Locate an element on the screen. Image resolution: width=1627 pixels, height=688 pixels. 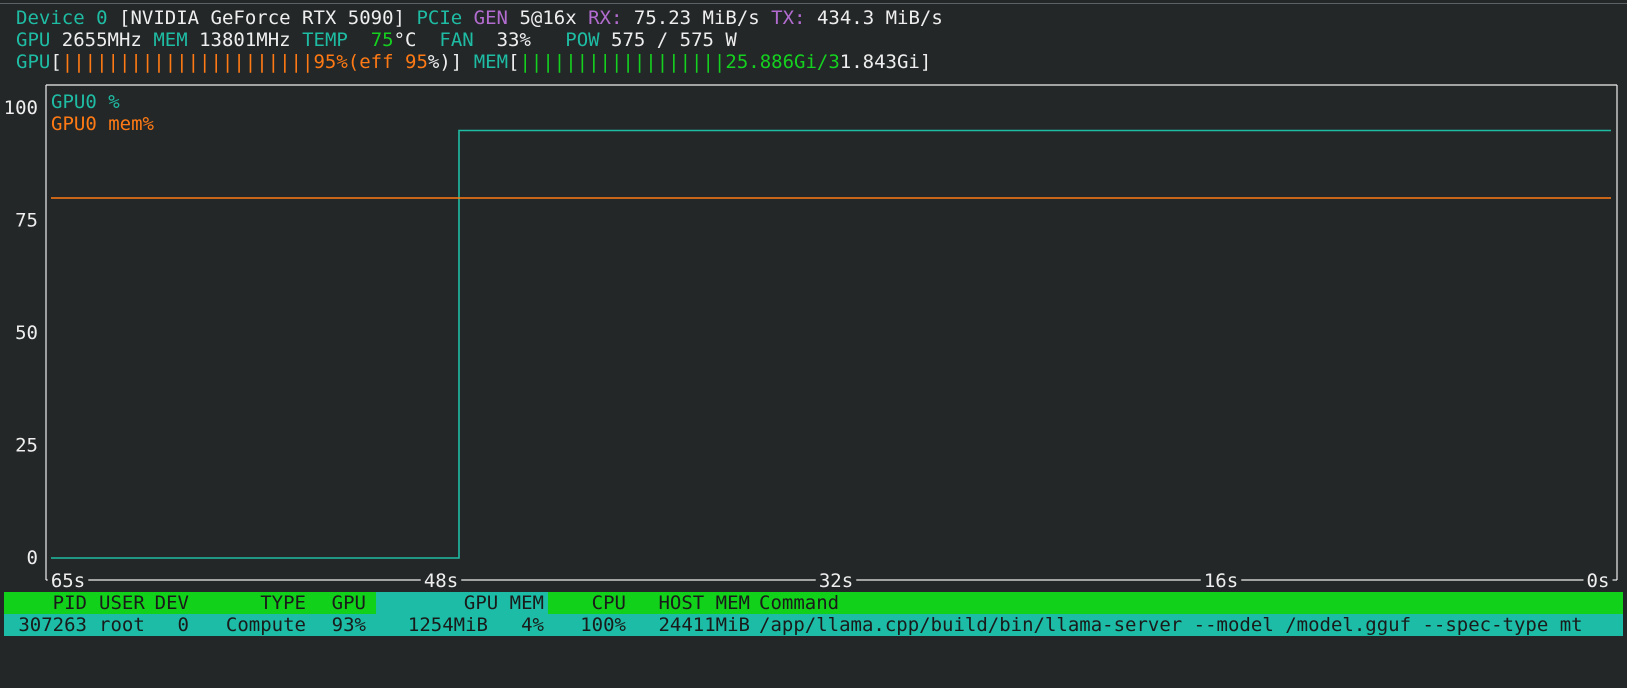
mem-bar-close: ] is located at coordinates (925, 62).